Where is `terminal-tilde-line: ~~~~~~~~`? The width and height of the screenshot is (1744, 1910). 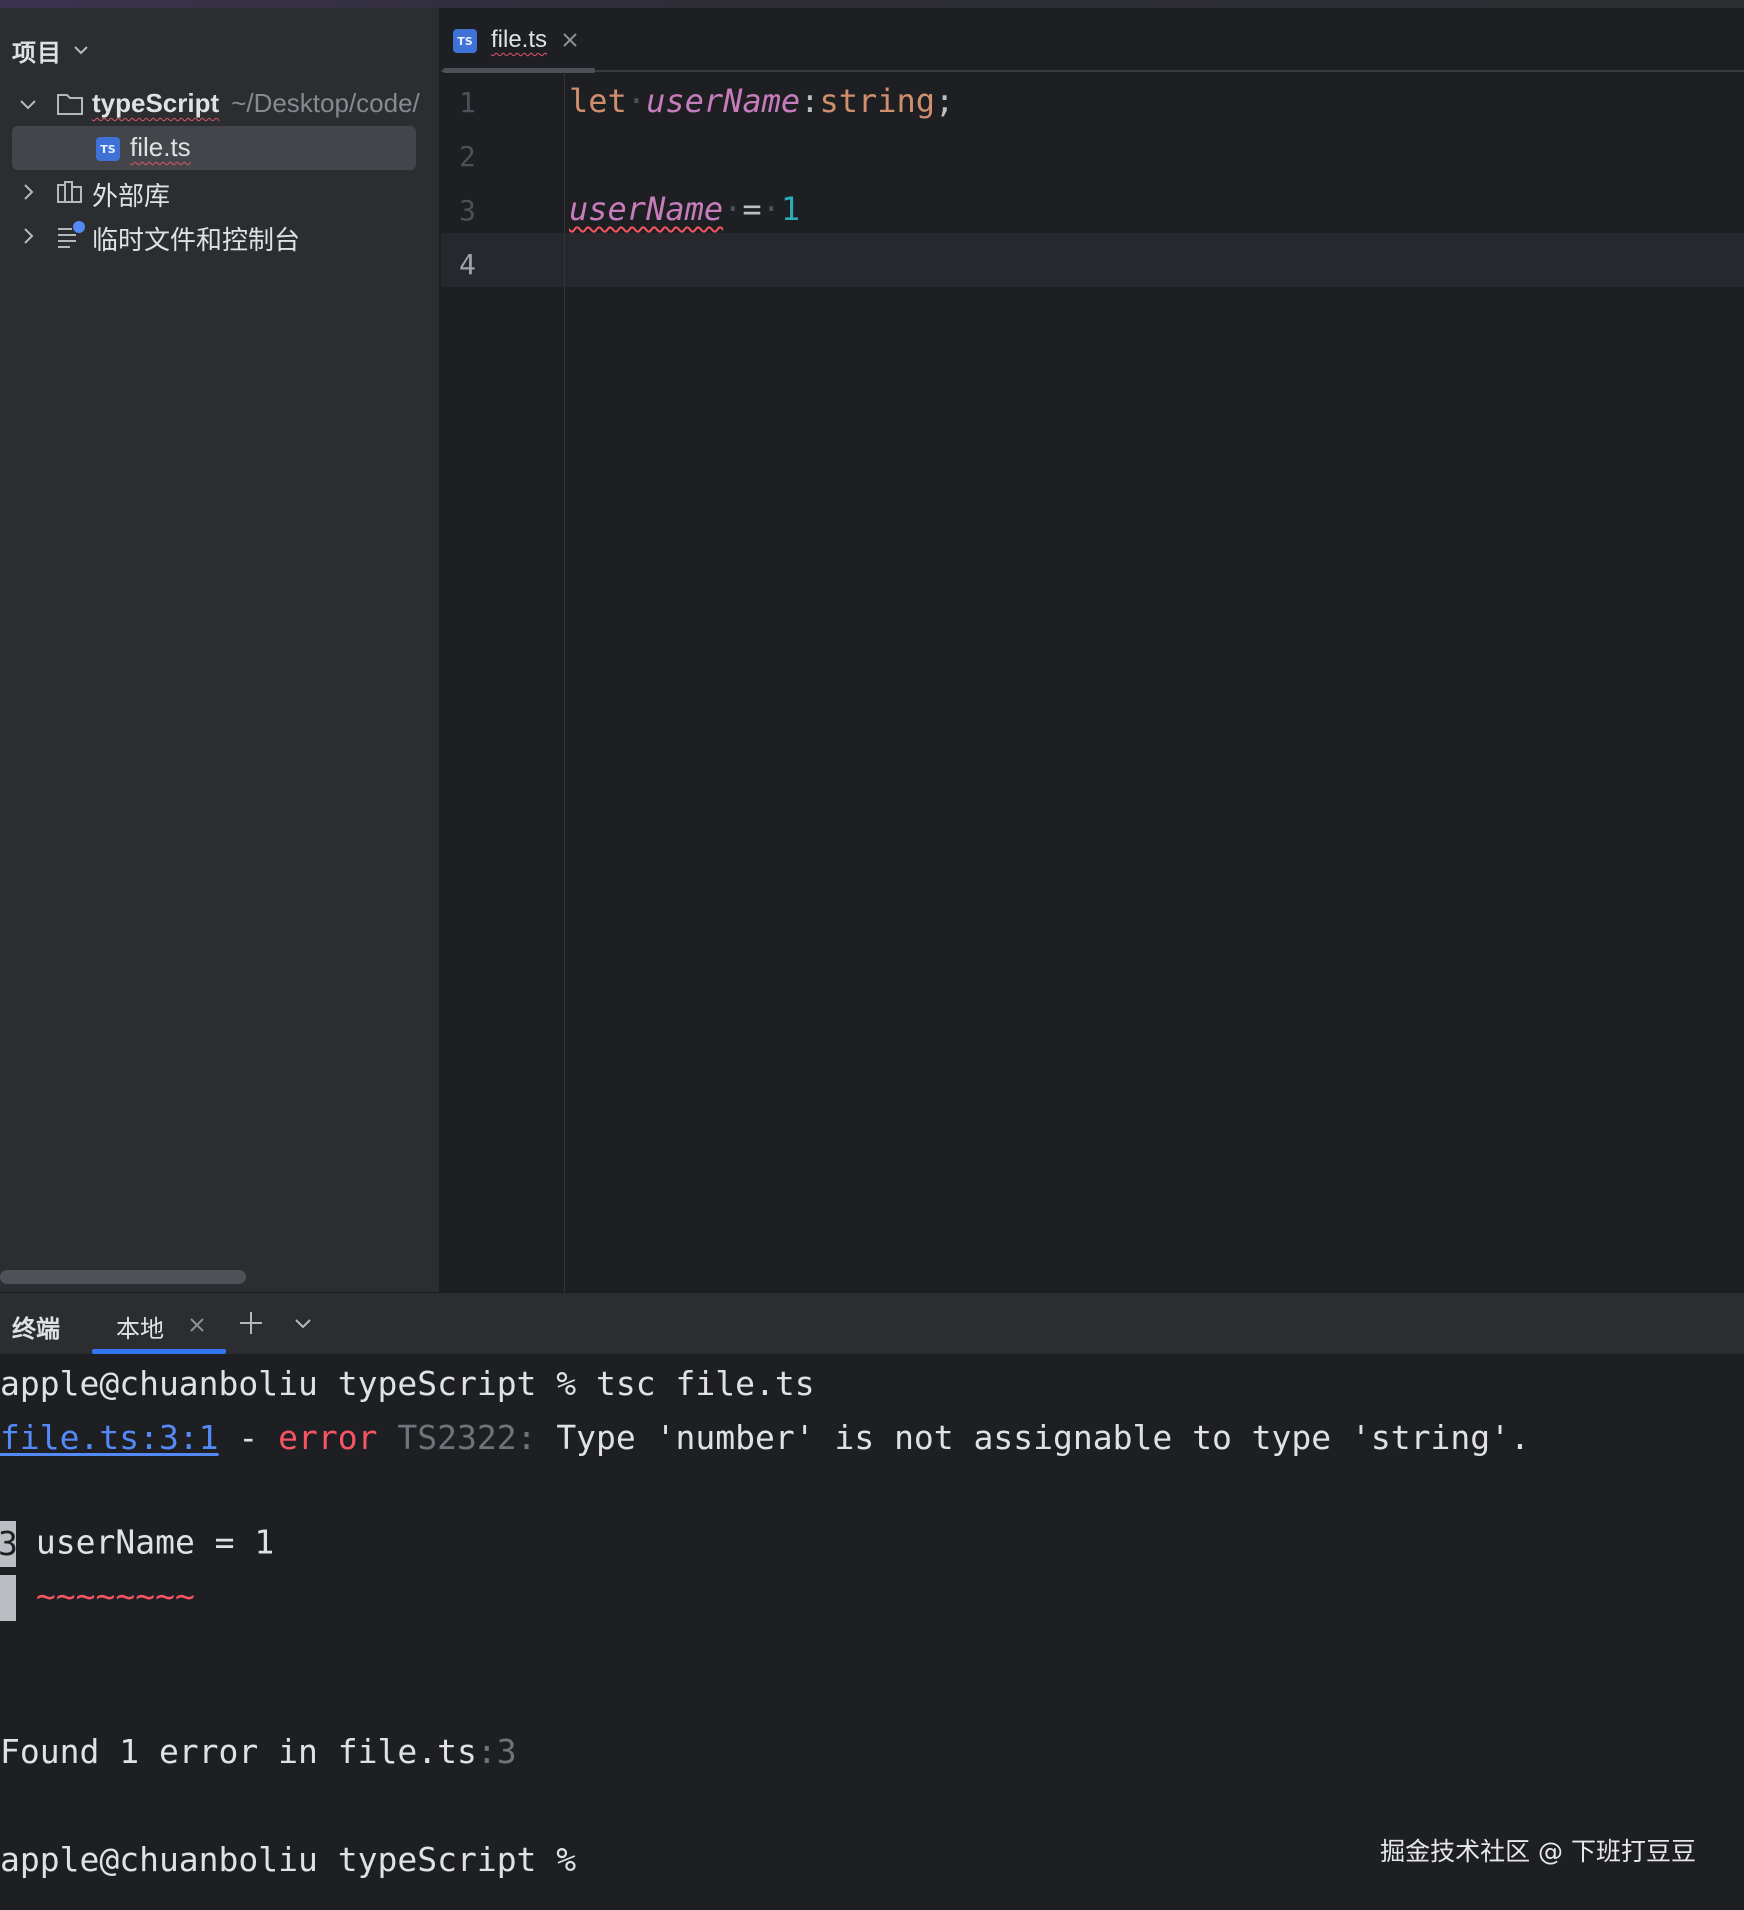
terminal-tilde-line: ~~~~~~~~ is located at coordinates (97, 1598).